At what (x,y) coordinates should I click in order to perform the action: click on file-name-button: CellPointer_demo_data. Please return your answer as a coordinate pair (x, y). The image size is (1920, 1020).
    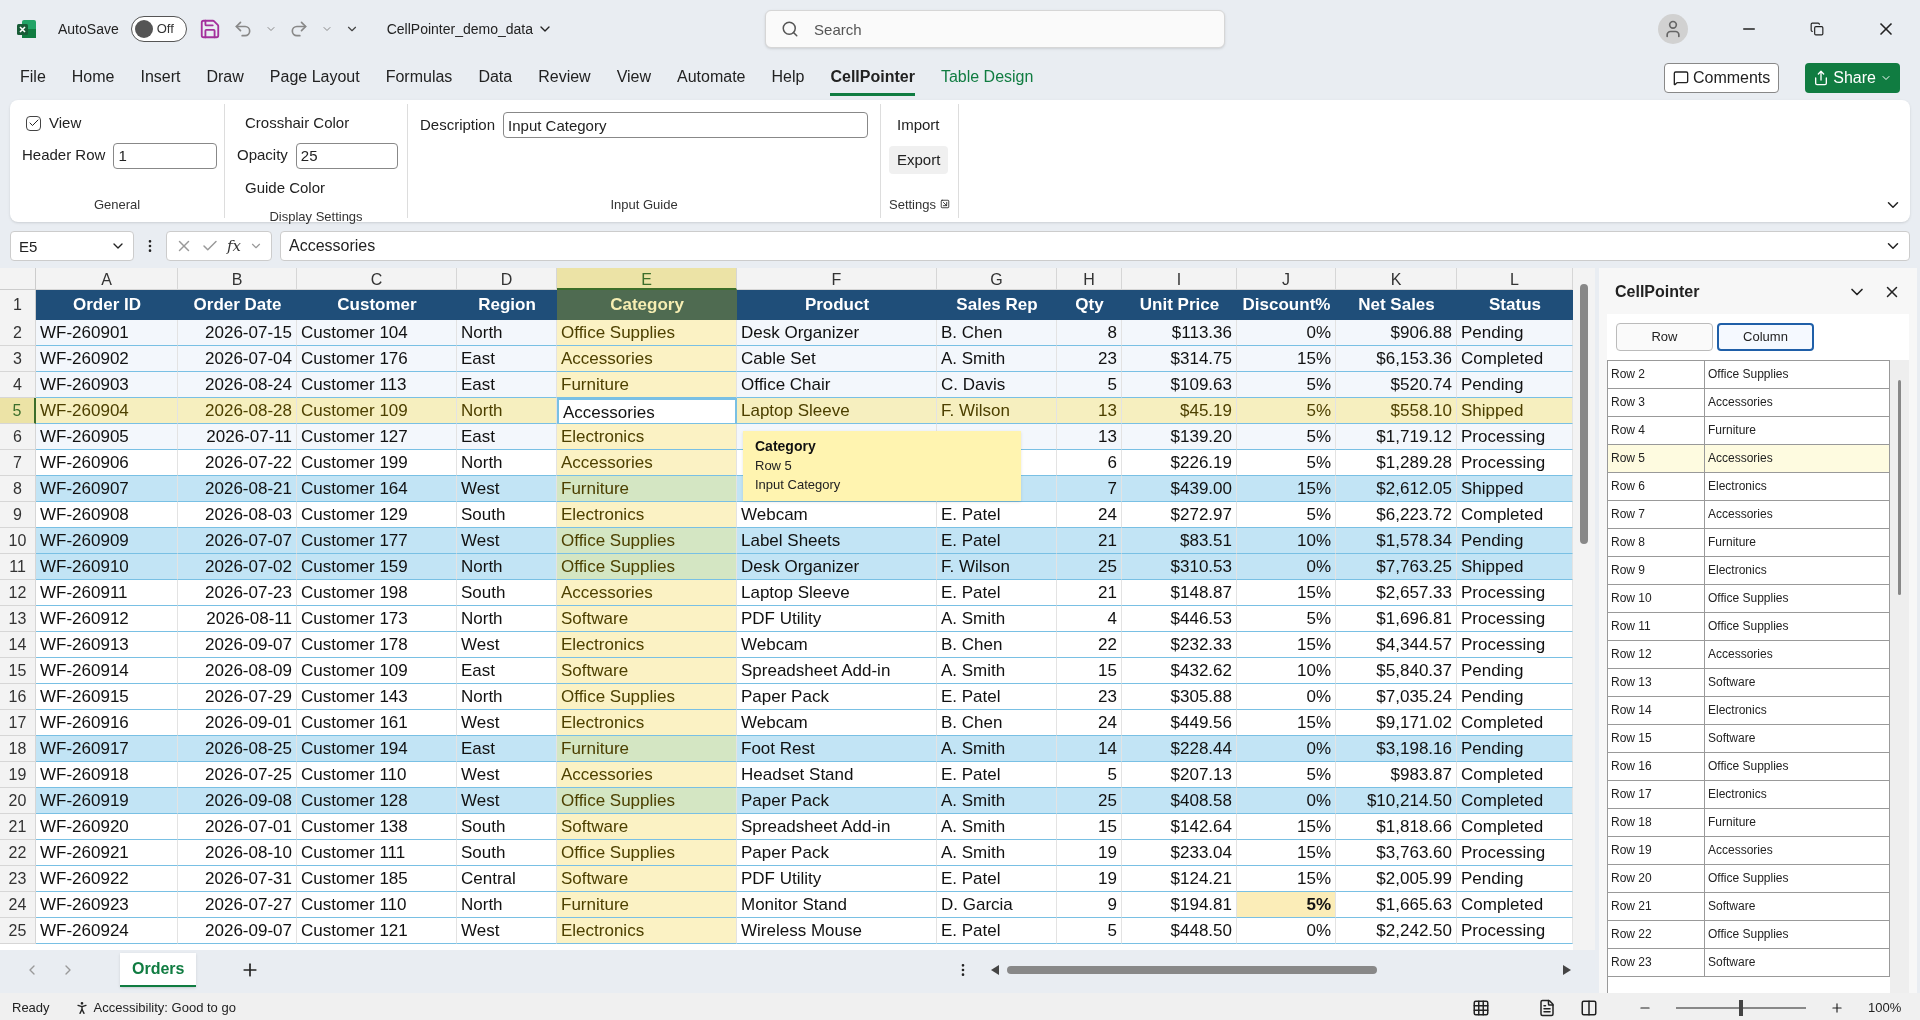
    Looking at the image, I should click on (470, 29).